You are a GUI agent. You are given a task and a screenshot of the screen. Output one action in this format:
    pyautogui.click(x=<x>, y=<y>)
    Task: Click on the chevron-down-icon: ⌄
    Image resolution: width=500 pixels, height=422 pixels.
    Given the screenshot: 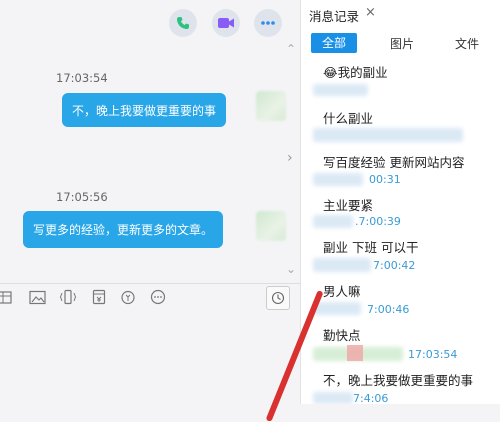 What is the action you would take?
    pyautogui.click(x=291, y=269)
    